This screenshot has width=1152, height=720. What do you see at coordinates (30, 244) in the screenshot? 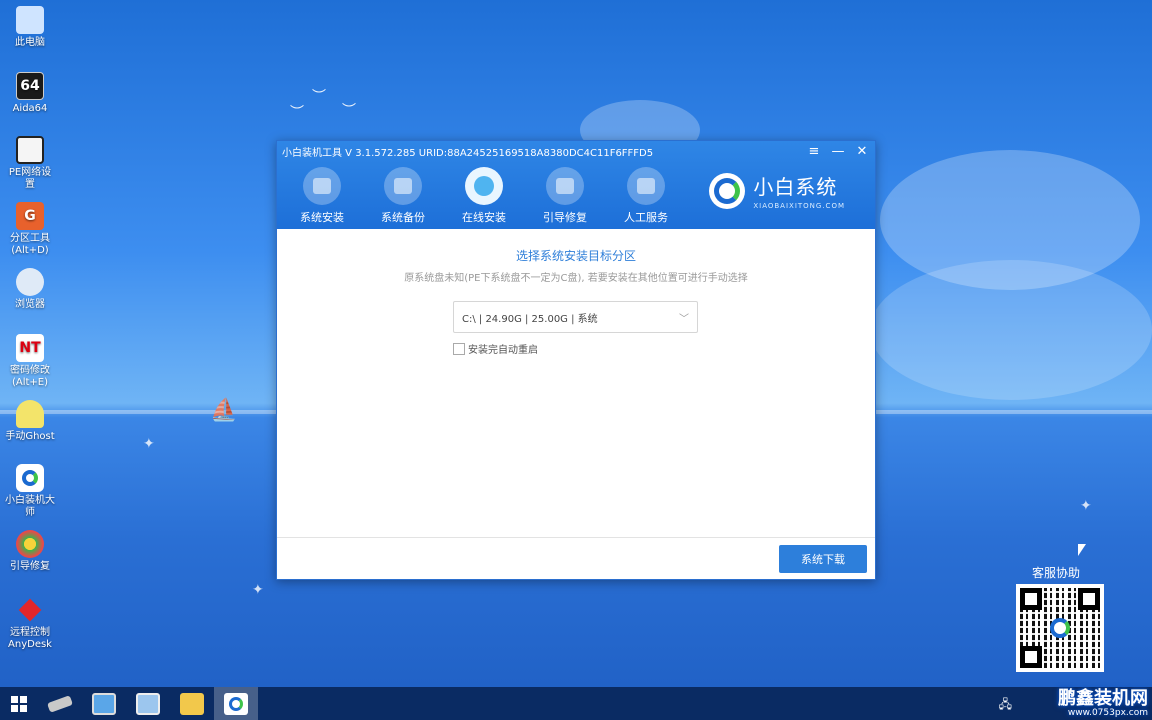
I see `desktop-icon-label: 分区工具 (Alt+D)` at bounding box center [30, 244].